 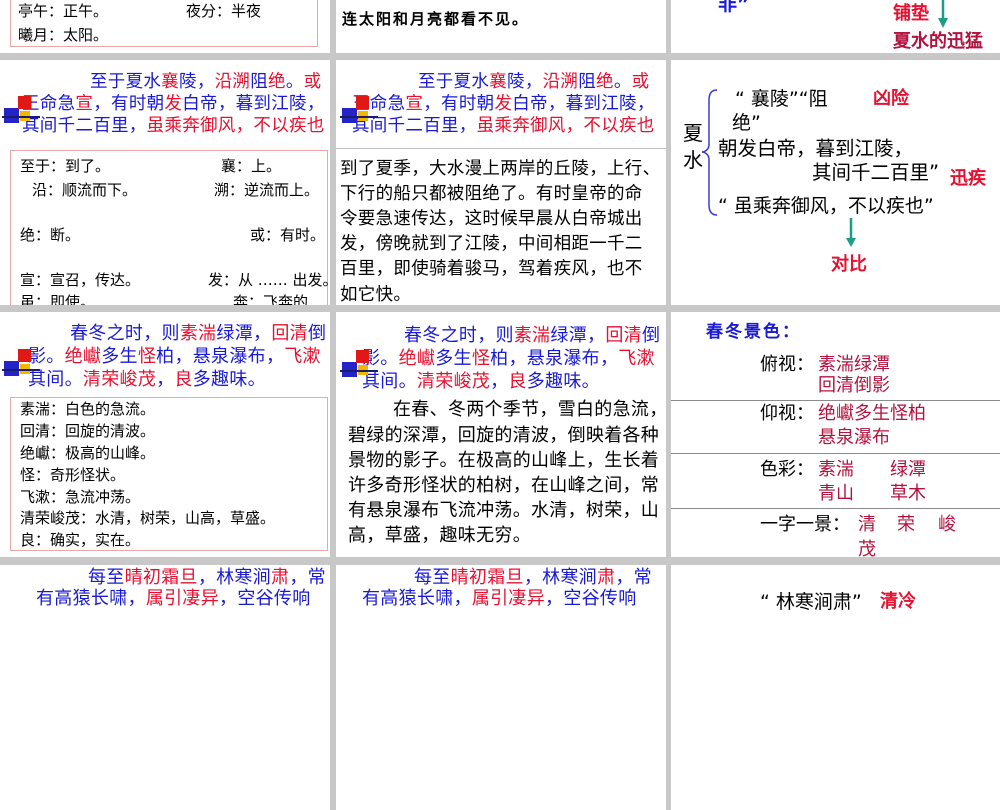 I want to click on text-run: 肃, so click(x=606, y=577).